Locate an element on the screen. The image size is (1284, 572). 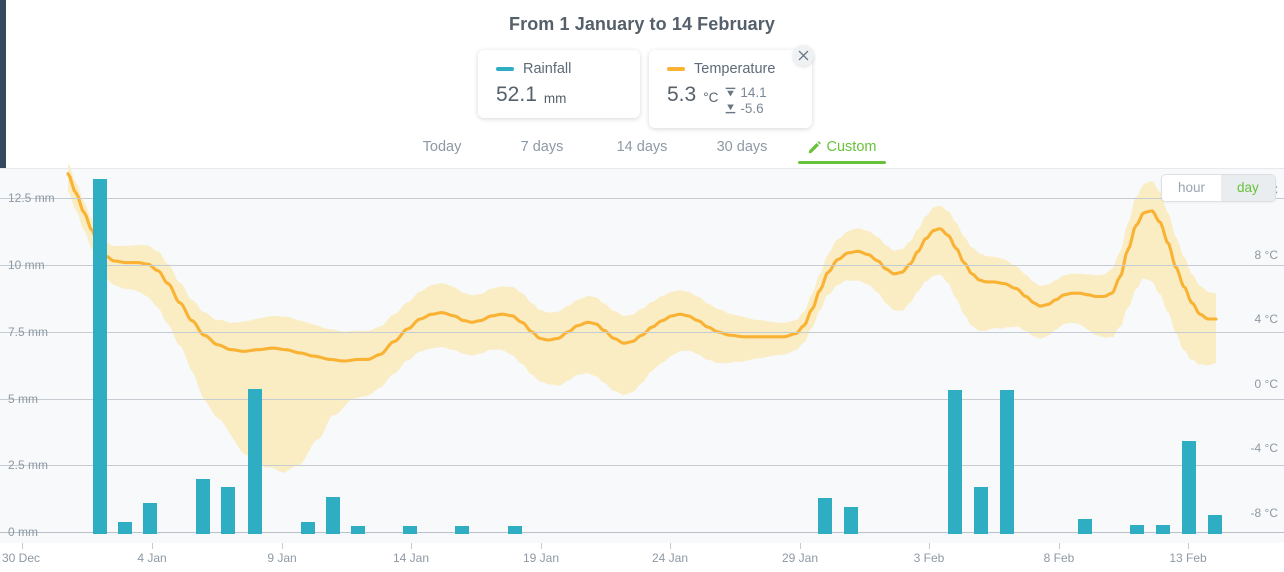
y-axis-left-label: 7.5 mm is located at coordinates (28, 331).